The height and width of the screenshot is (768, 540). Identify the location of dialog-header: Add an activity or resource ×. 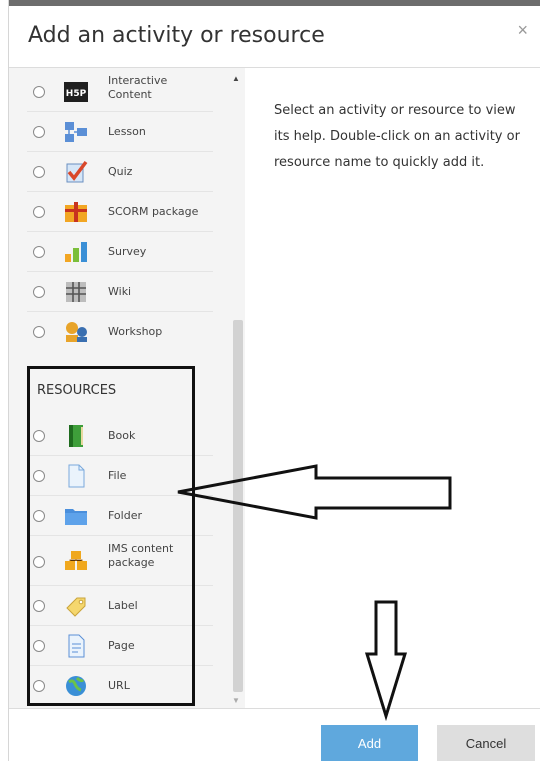
(274, 37).